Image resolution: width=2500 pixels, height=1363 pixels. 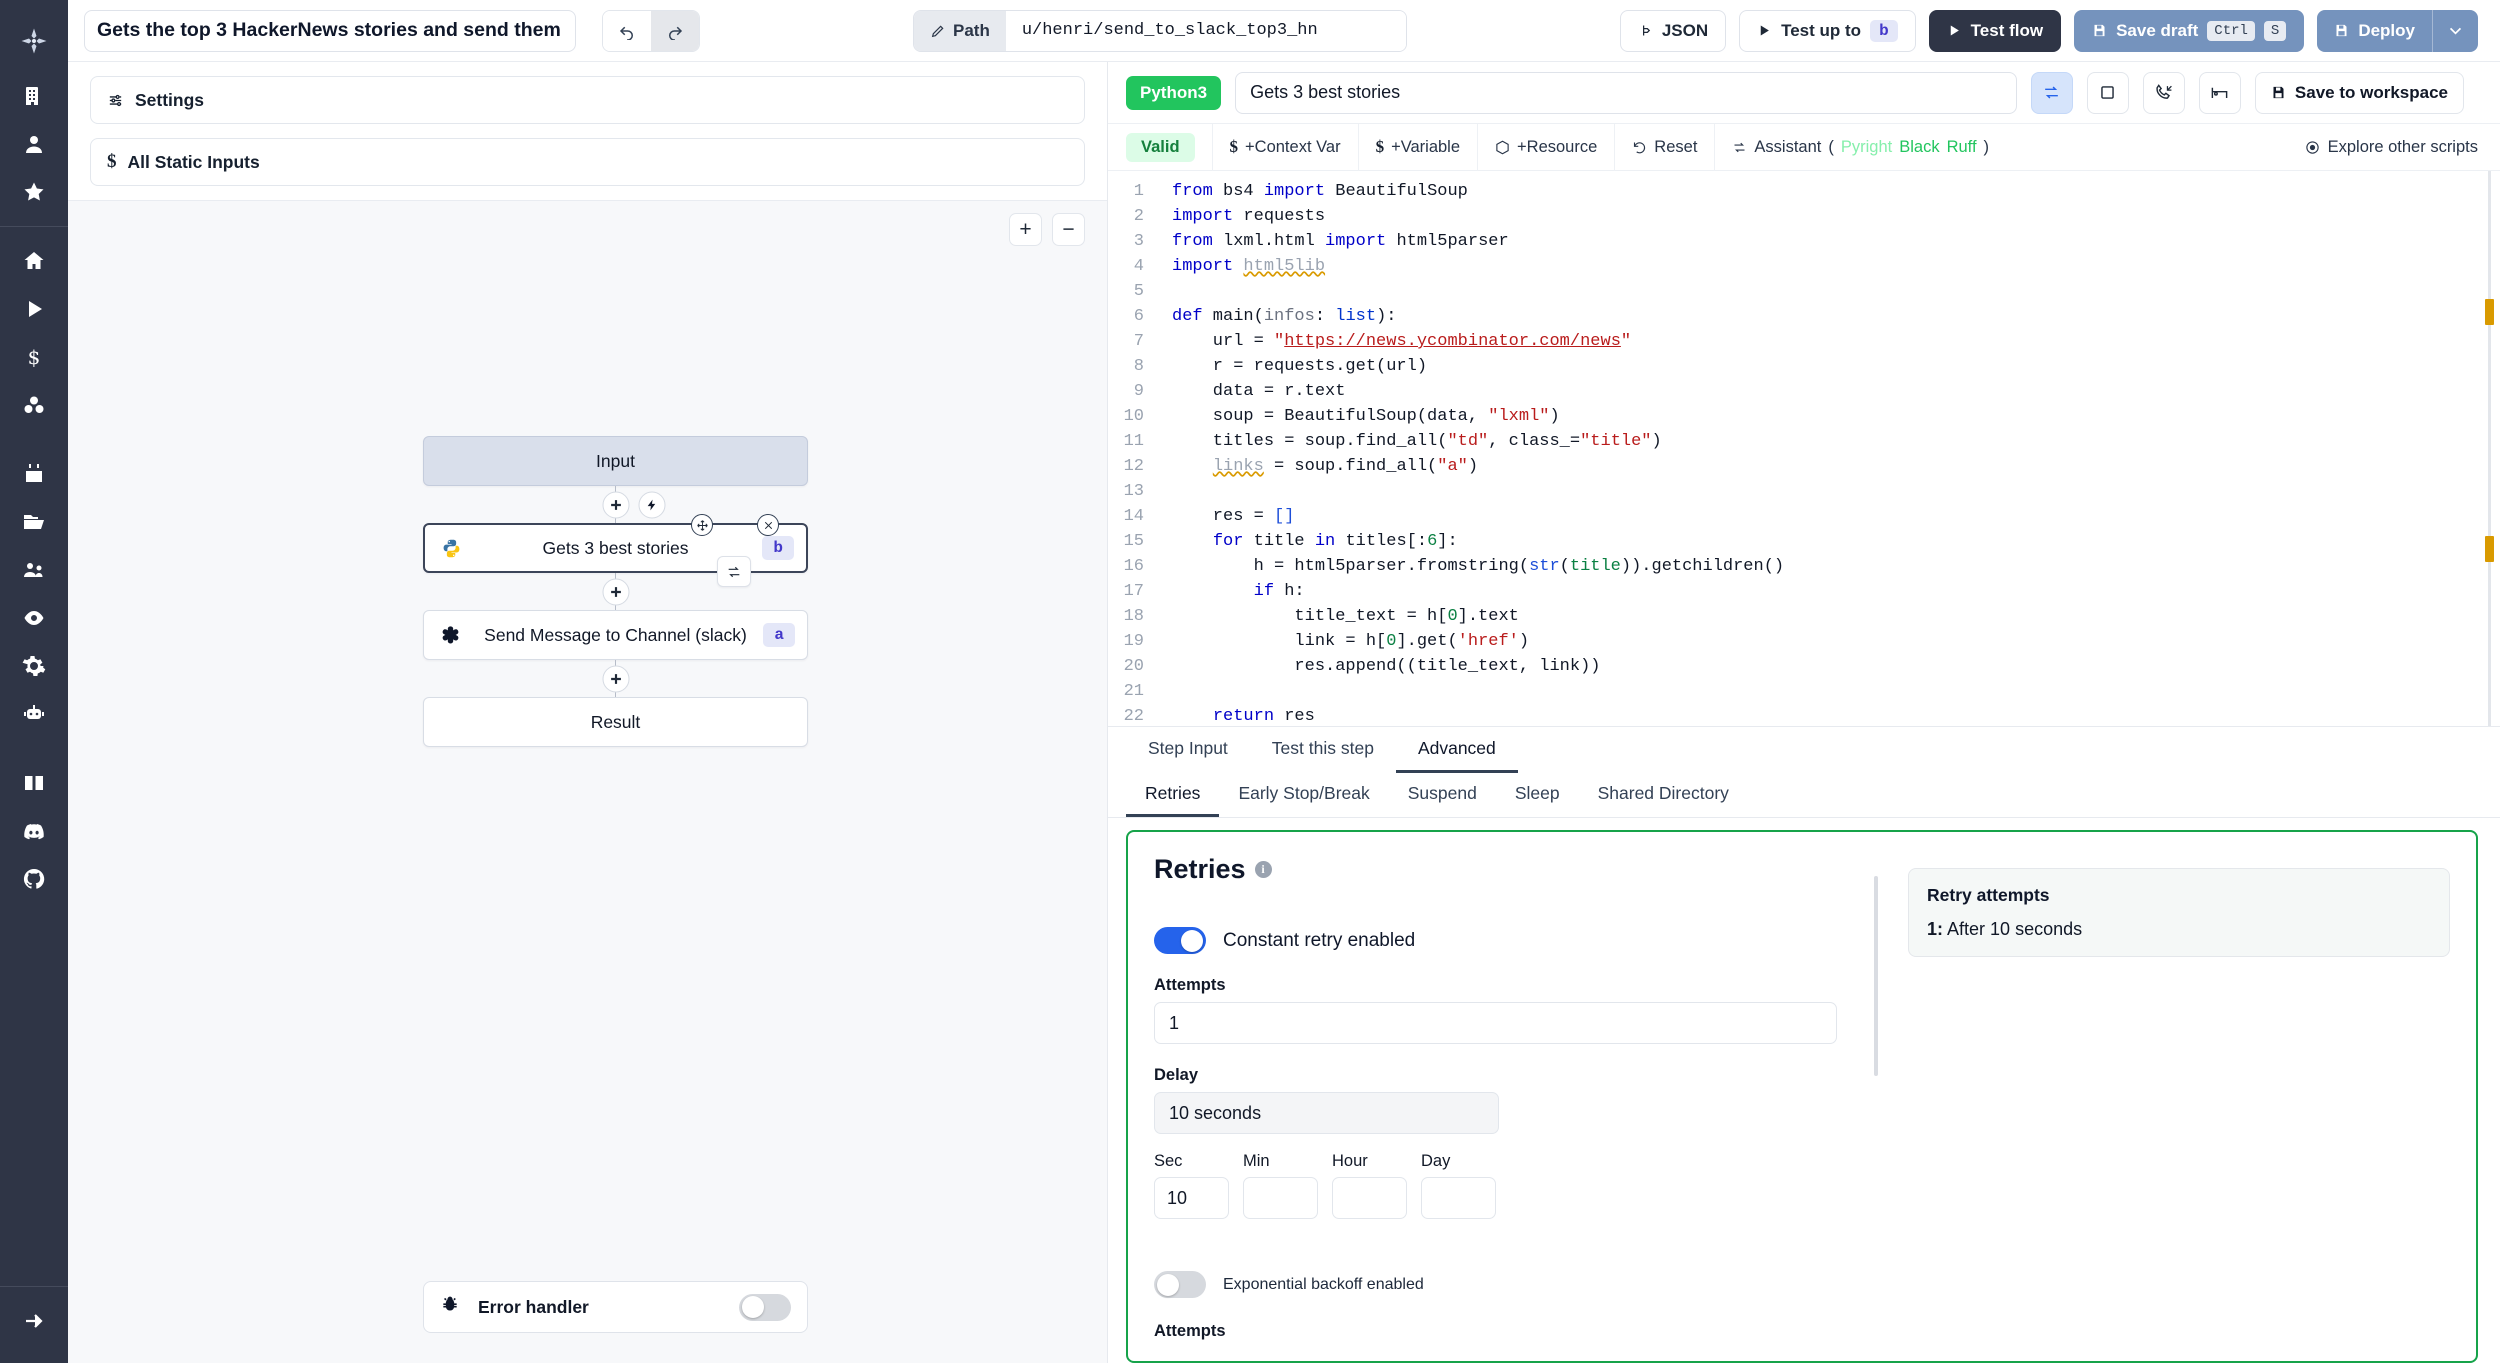 I want to click on sidebar-item-favorites, so click(x=34, y=192).